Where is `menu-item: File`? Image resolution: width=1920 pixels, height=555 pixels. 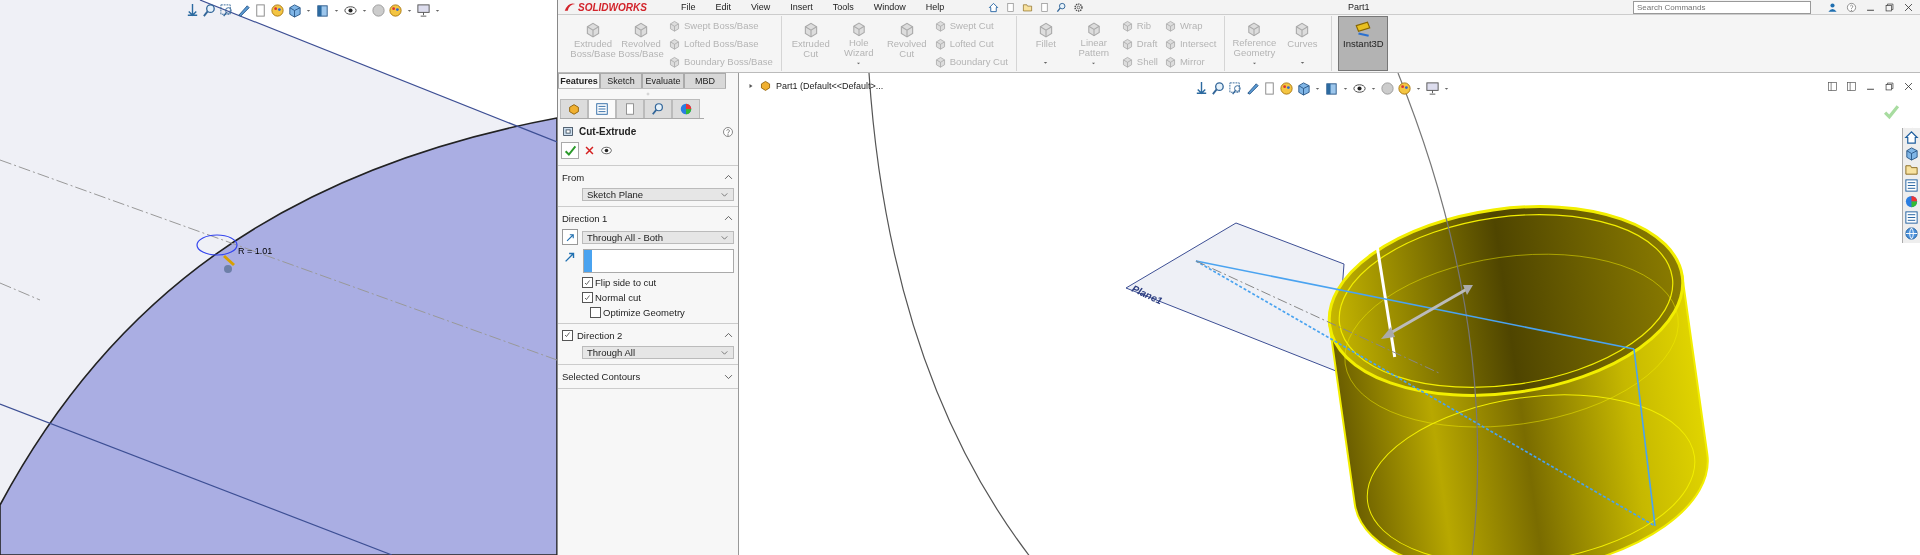
menu-item: File is located at coordinates (688, 7).